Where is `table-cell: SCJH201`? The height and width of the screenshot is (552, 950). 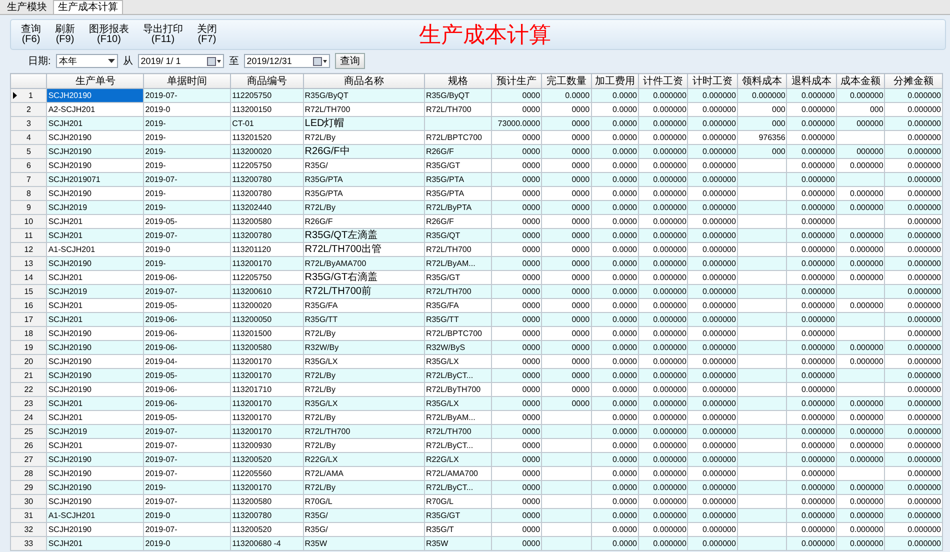 table-cell: SCJH201 is located at coordinates (95, 543).